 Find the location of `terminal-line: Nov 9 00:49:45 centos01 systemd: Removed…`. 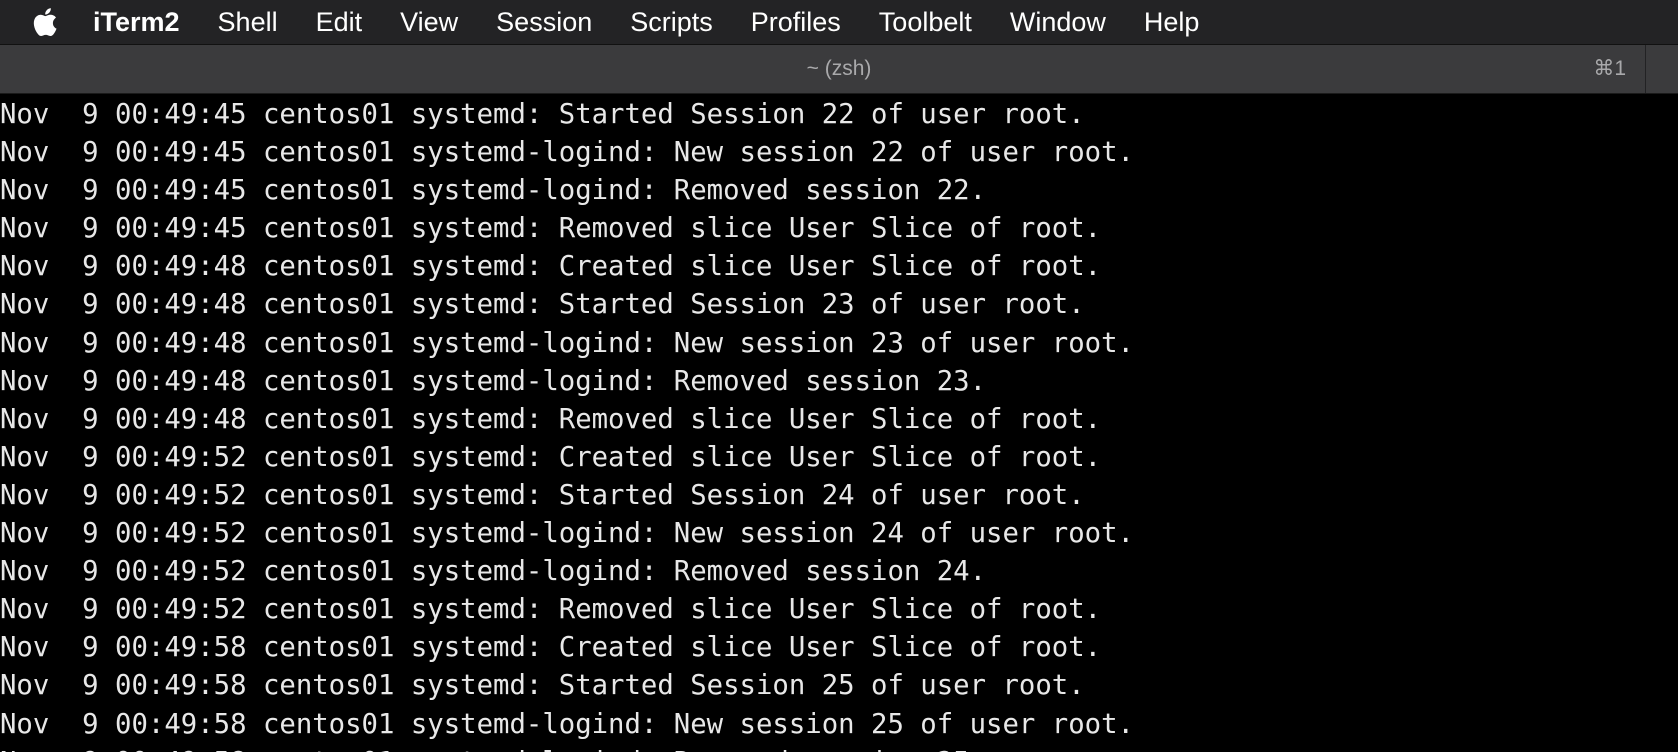

terminal-line: Nov 9 00:49:45 centos01 systemd: Removed… is located at coordinates (551, 229).